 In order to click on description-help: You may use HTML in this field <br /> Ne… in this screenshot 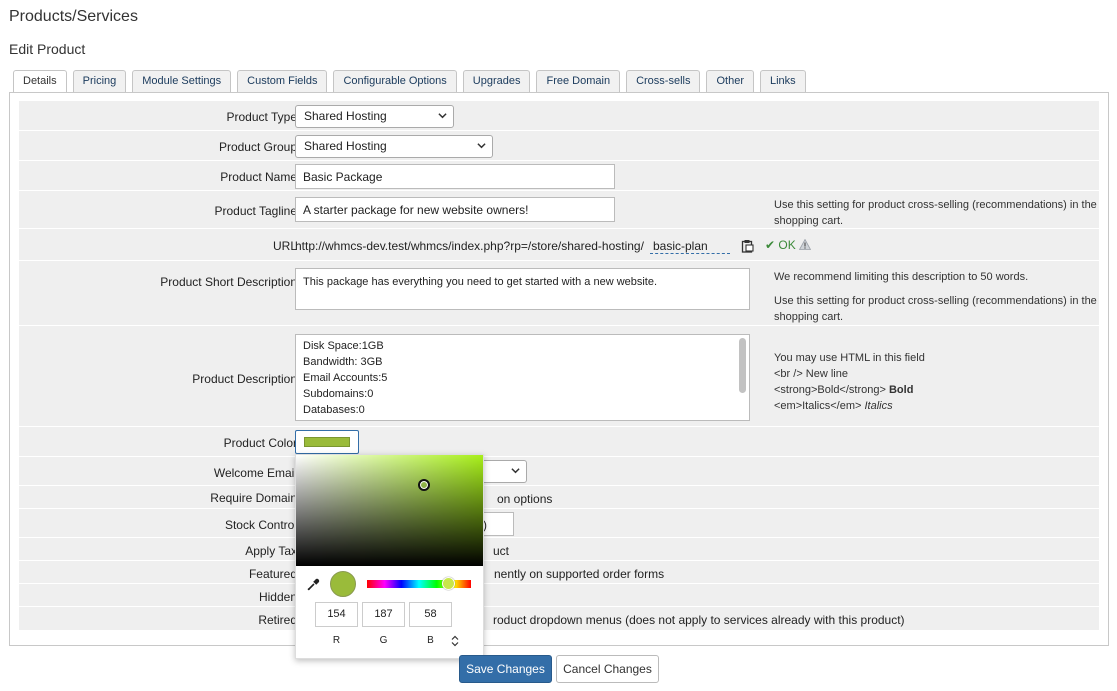, I will do `click(939, 382)`.